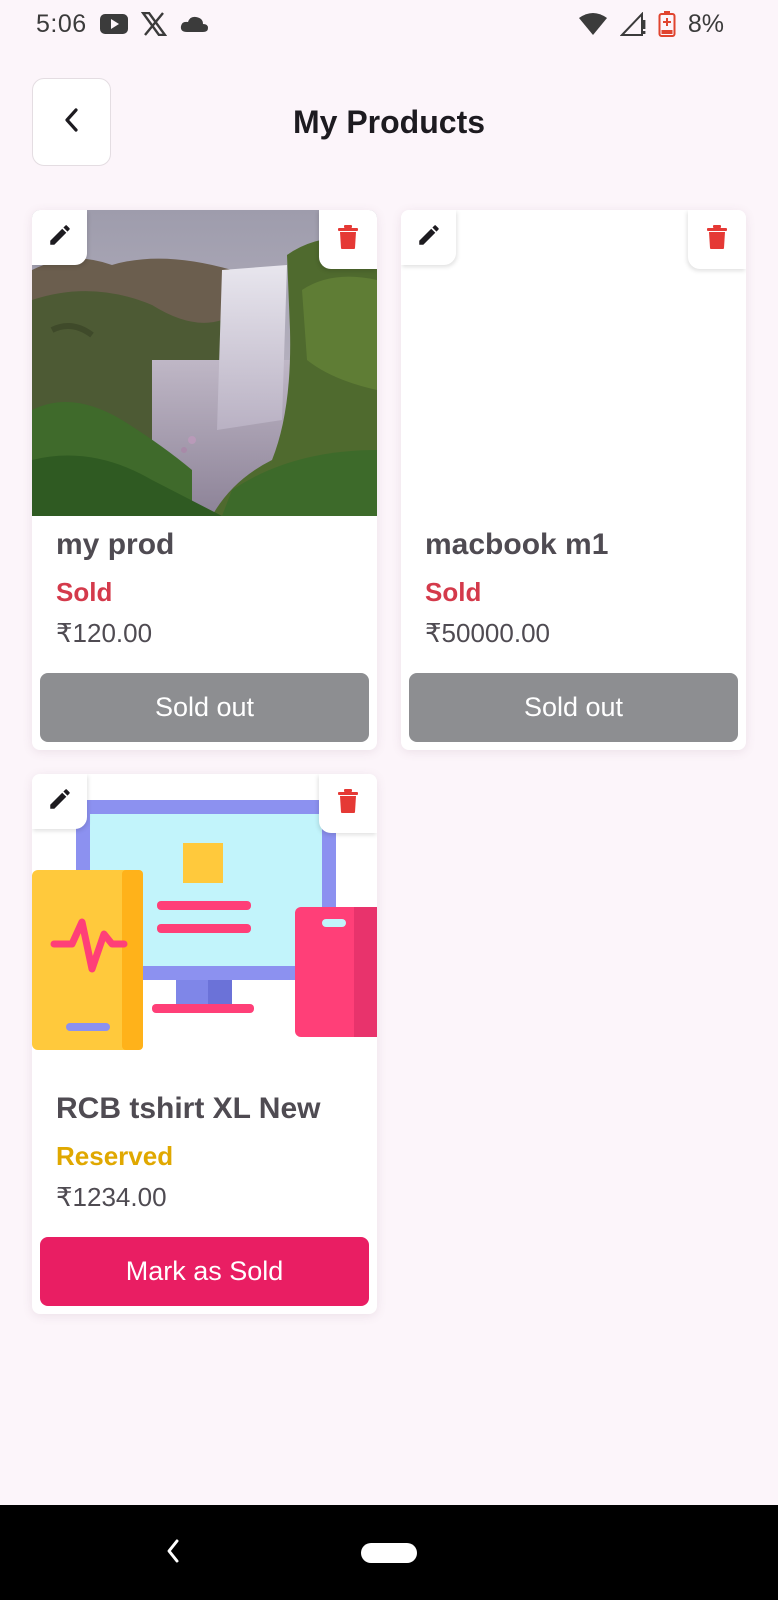 The image size is (778, 1600). I want to click on nav-home-handle, so click(389, 1553).